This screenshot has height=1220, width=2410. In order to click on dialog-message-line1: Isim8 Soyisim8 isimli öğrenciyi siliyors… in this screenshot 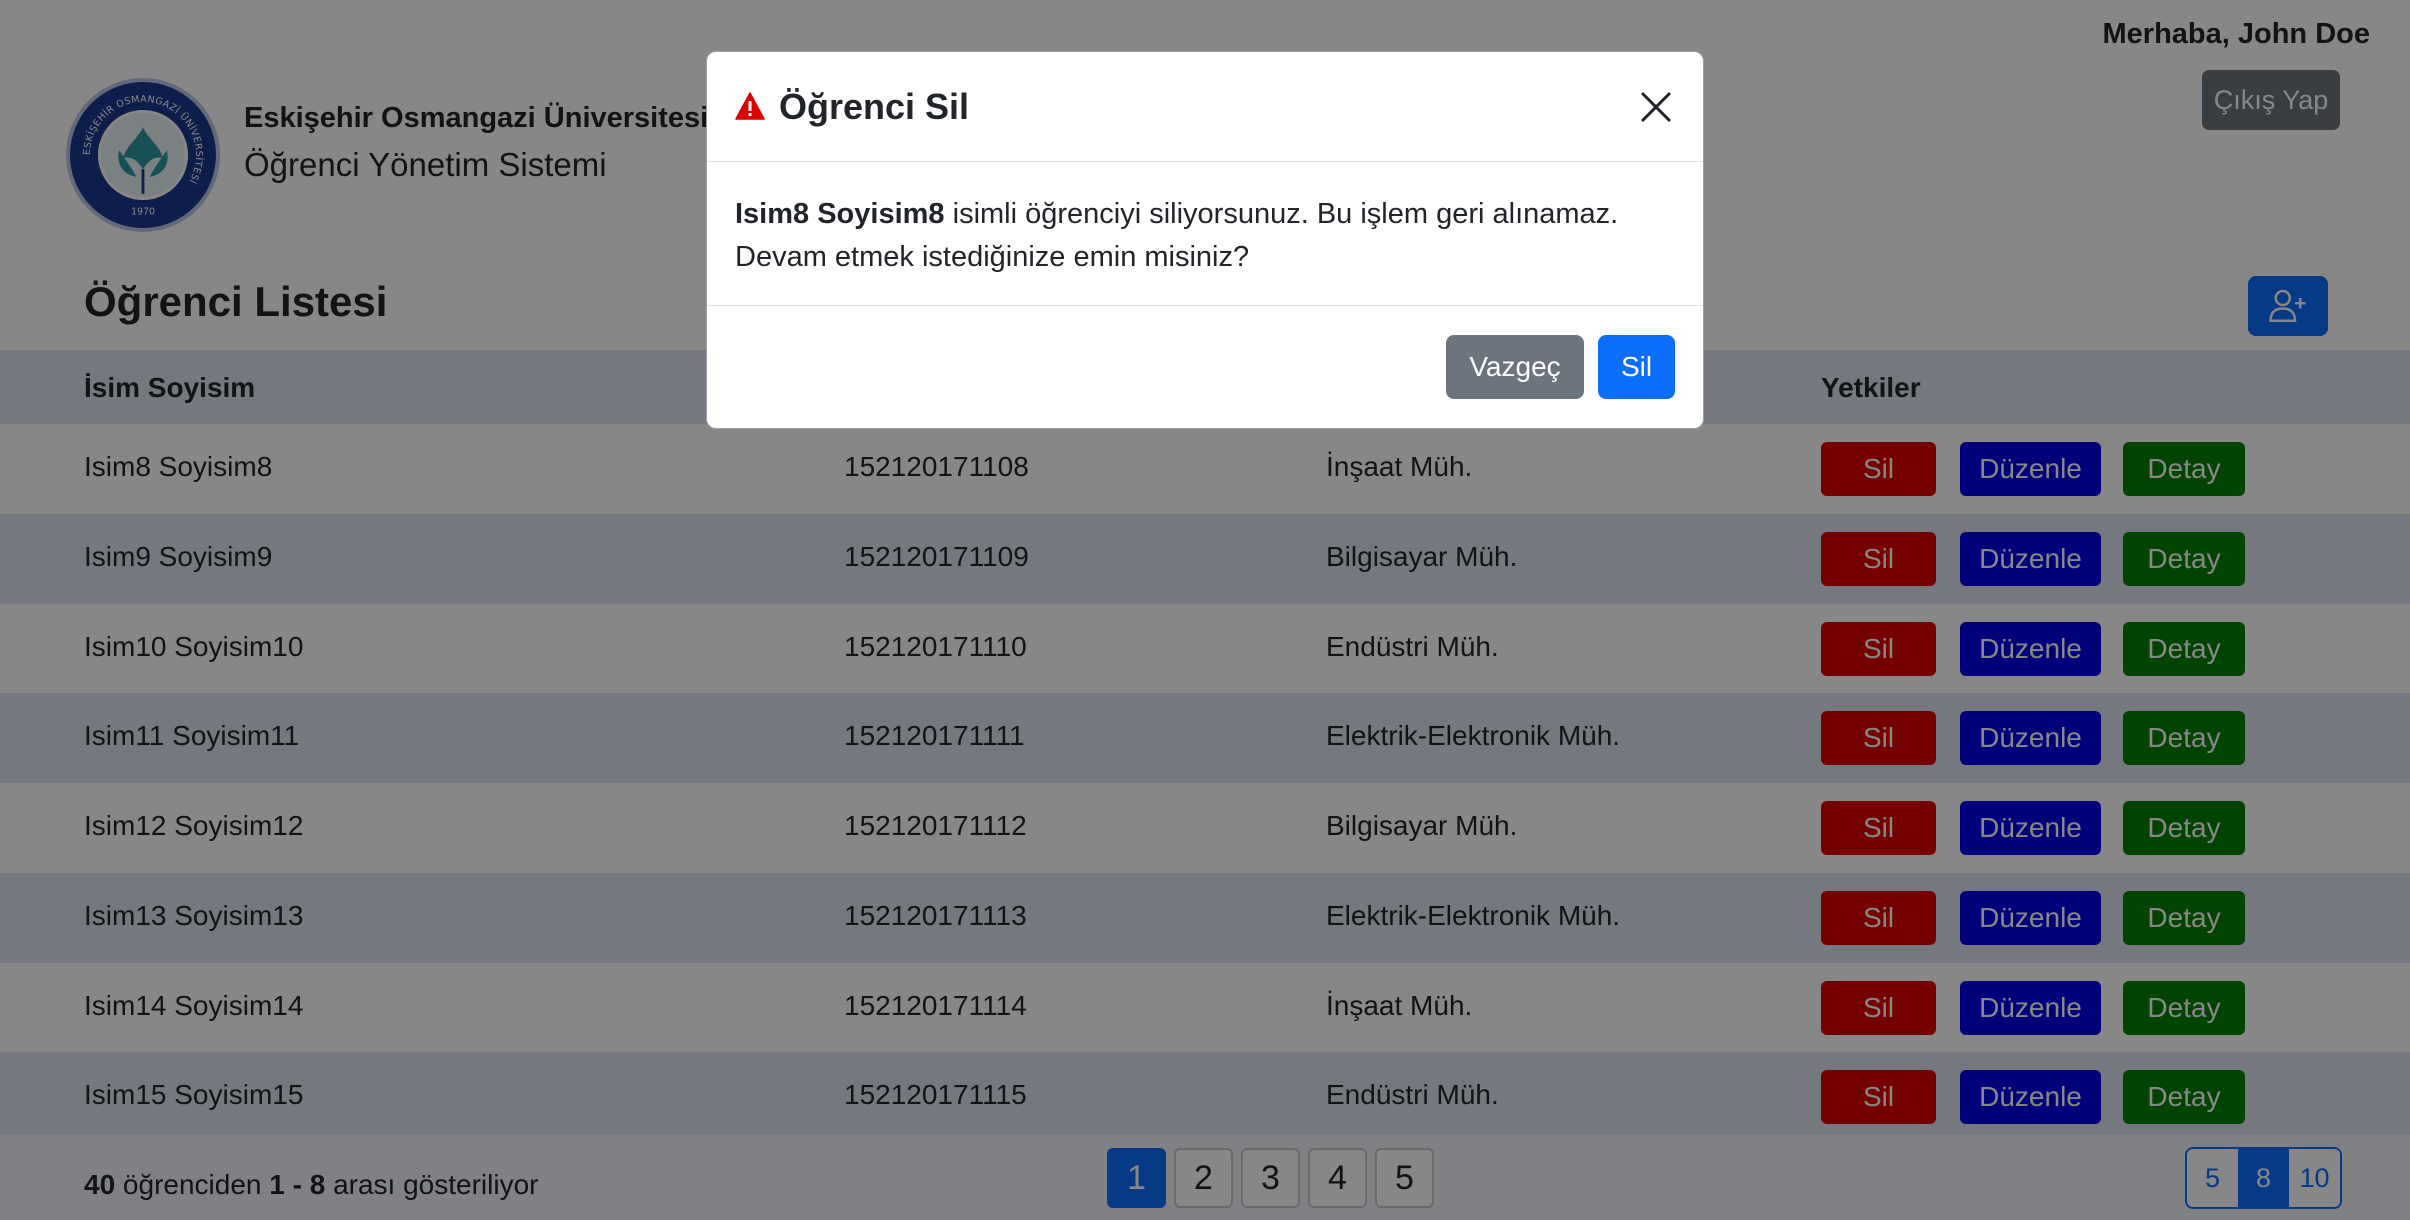, I will do `click(1205, 214)`.